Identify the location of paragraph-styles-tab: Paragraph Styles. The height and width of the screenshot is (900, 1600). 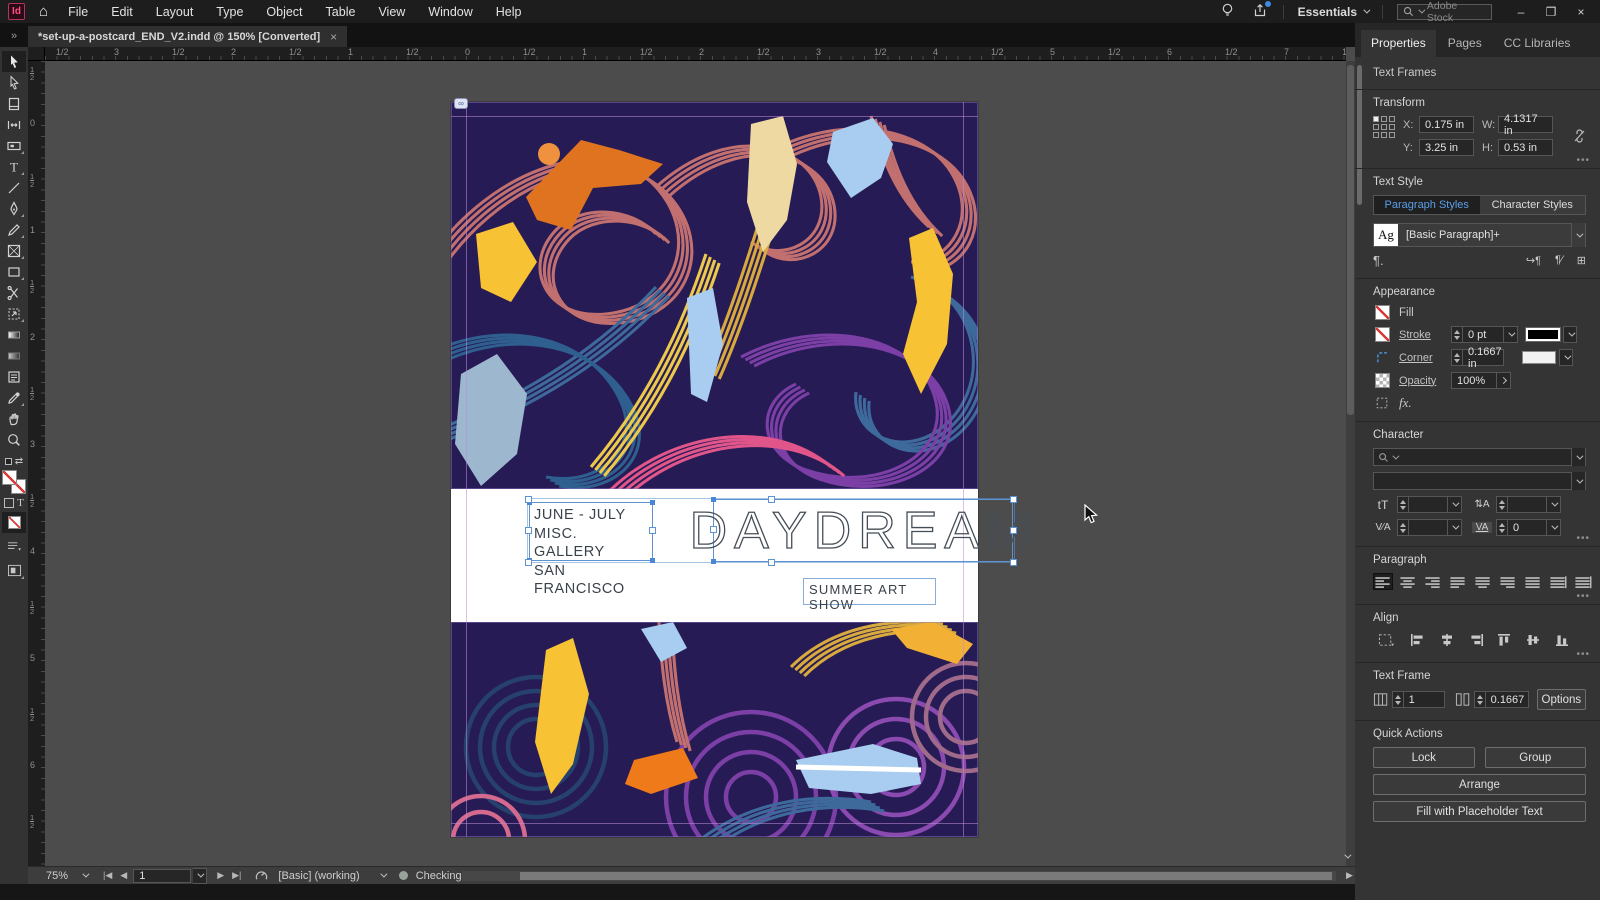
(1427, 205).